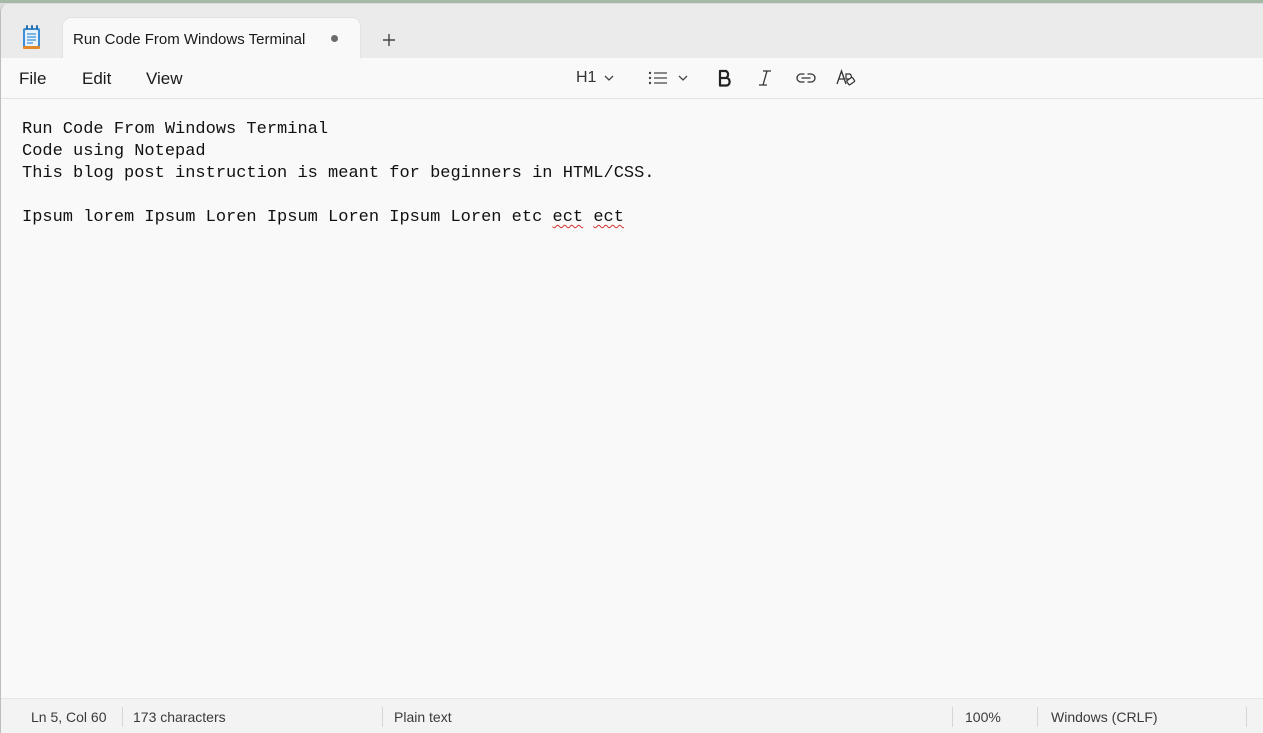 The height and width of the screenshot is (733, 1263). I want to click on menu-bar: File Edit View H1, so click(632, 78).